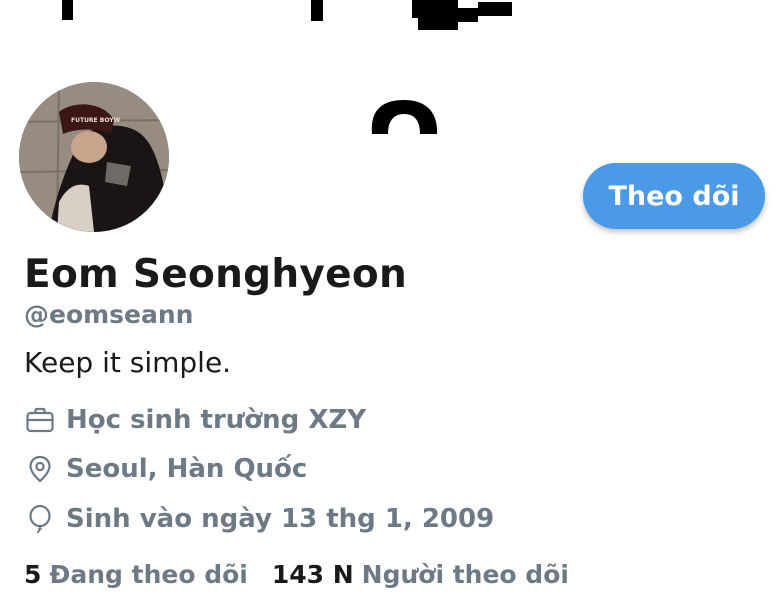  What do you see at coordinates (40, 469) in the screenshot?
I see `location-pin-icon` at bounding box center [40, 469].